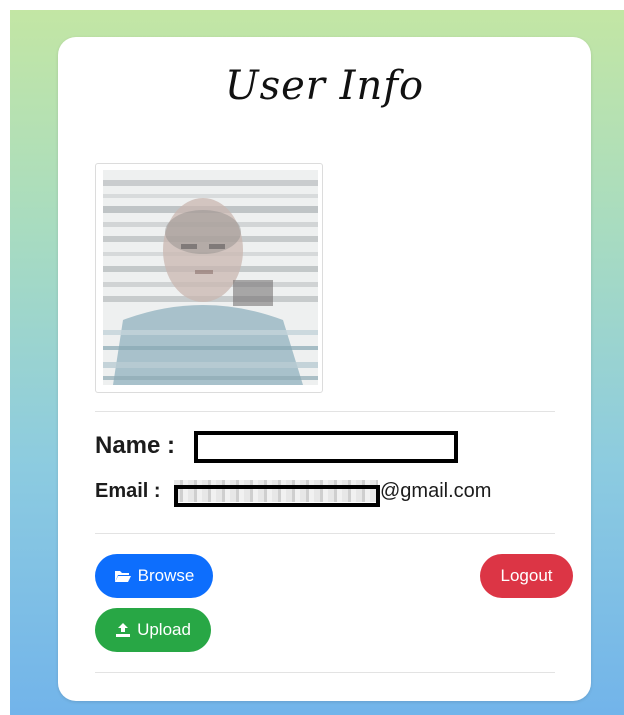 The width and height of the screenshot is (624, 715). I want to click on browse-button-label: Browse, so click(166, 575).